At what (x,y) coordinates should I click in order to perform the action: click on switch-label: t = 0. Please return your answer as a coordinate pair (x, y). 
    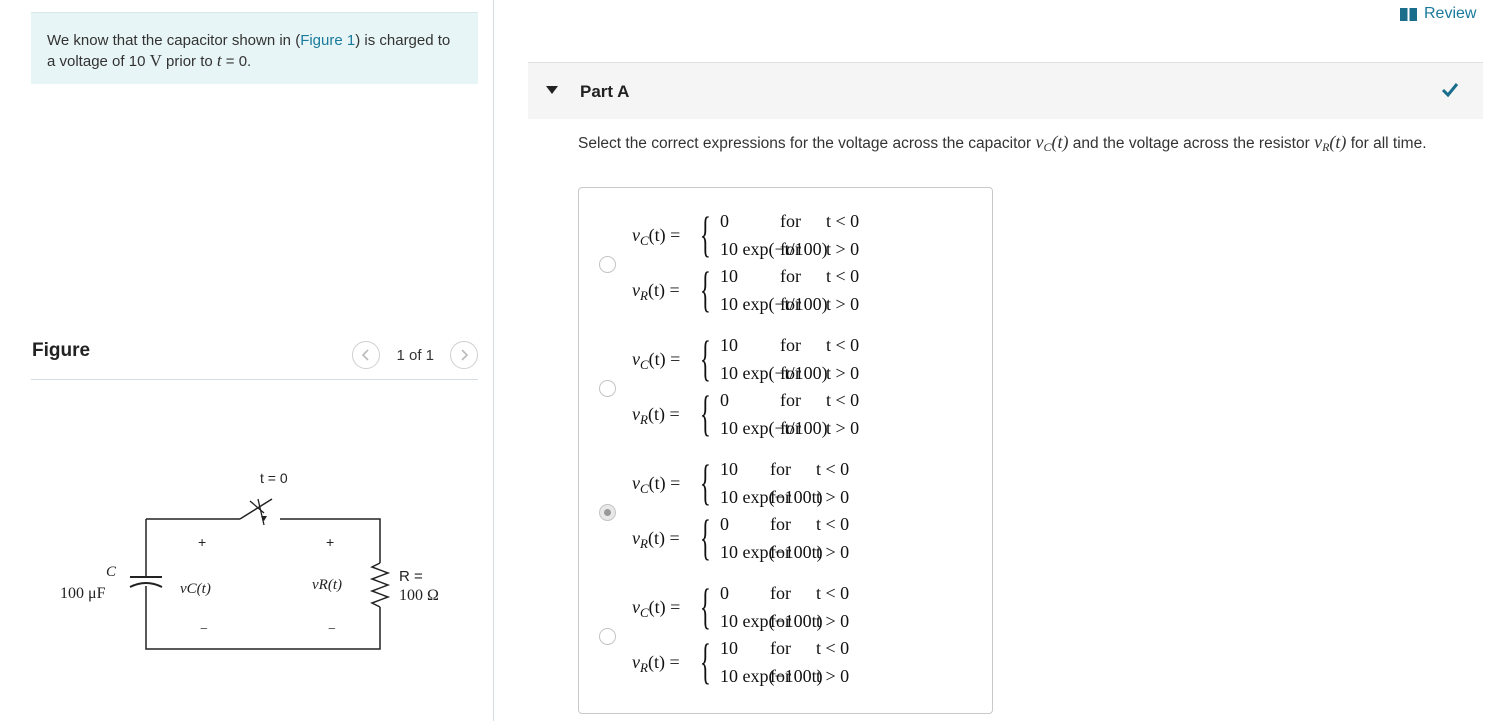
    Looking at the image, I should click on (274, 478).